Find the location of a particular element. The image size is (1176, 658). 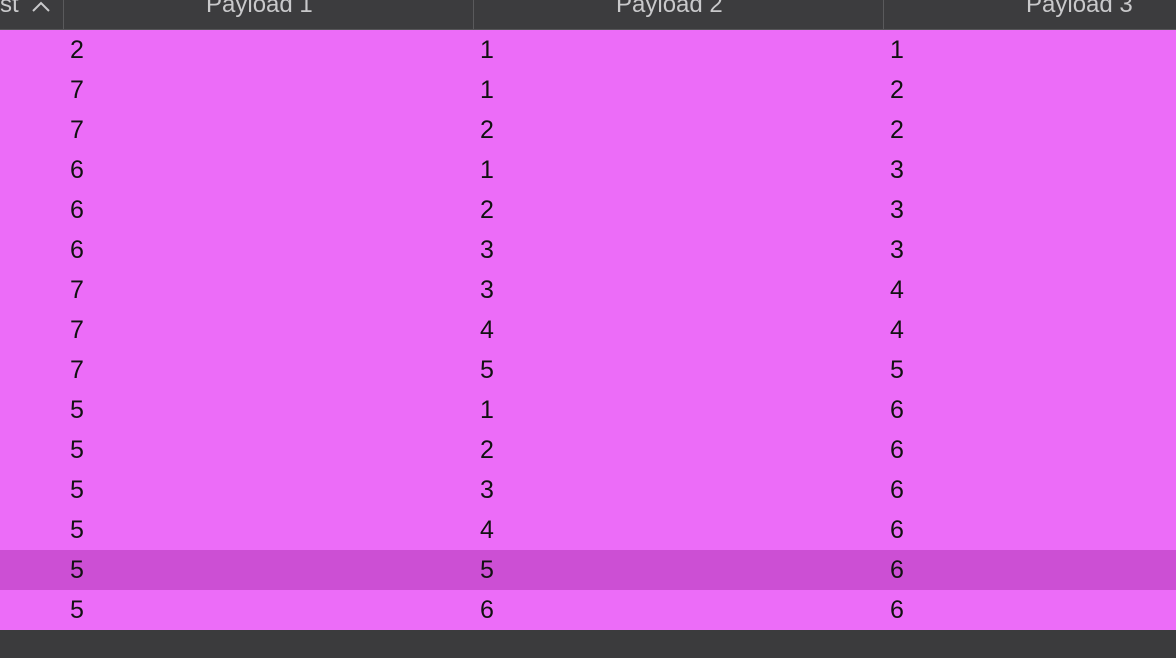

table-row: 7 5 5 is located at coordinates (588, 370).